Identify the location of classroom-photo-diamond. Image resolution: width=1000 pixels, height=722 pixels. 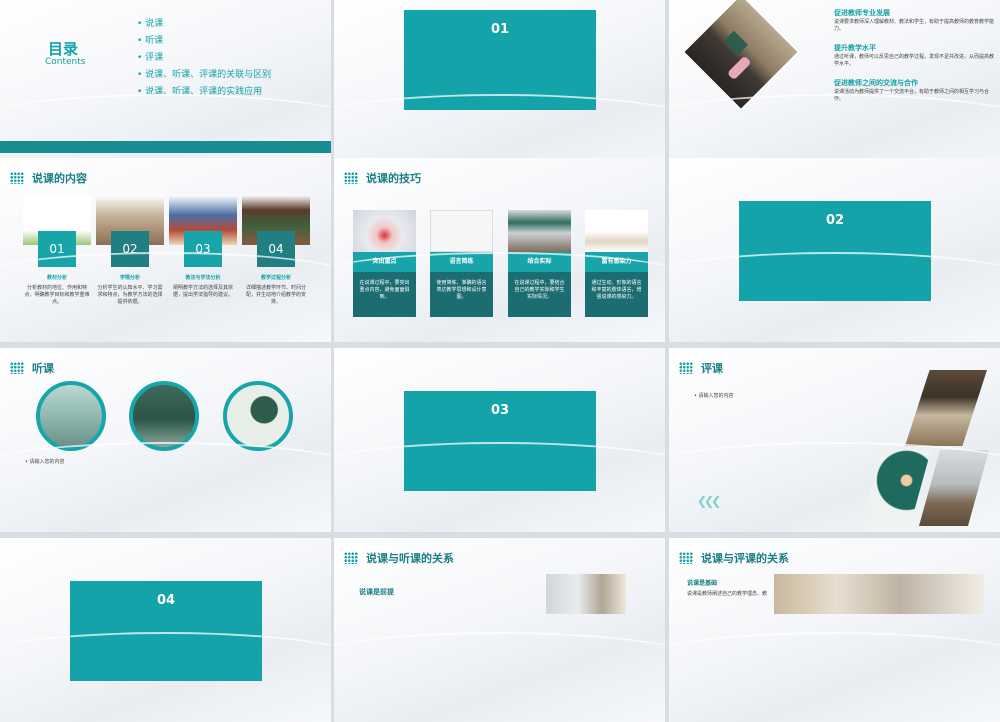
(741, 56).